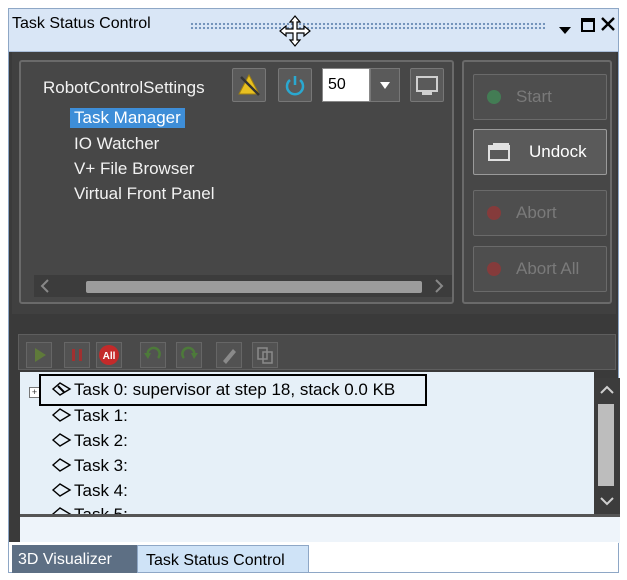  I want to click on monitor-icon, so click(427, 85).